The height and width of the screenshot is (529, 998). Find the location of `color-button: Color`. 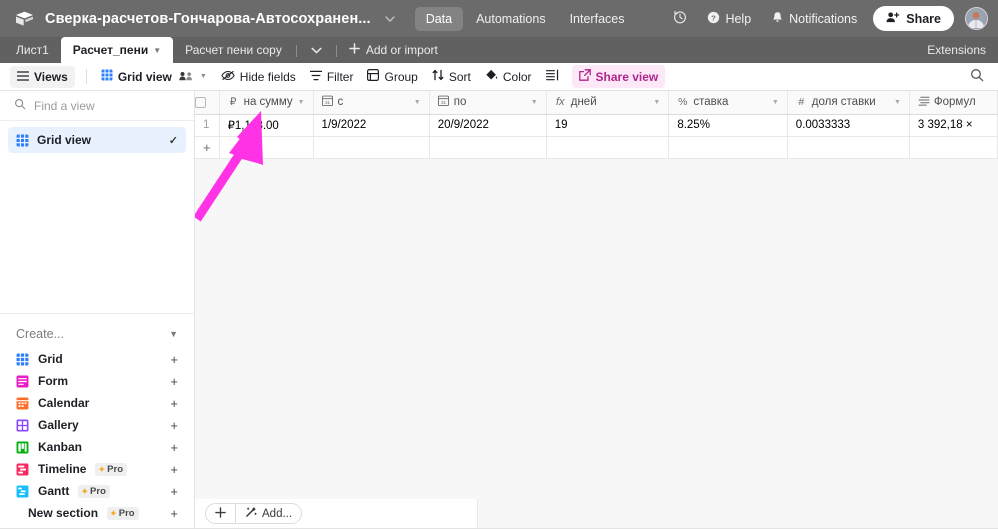

color-button: Color is located at coordinates (508, 76).